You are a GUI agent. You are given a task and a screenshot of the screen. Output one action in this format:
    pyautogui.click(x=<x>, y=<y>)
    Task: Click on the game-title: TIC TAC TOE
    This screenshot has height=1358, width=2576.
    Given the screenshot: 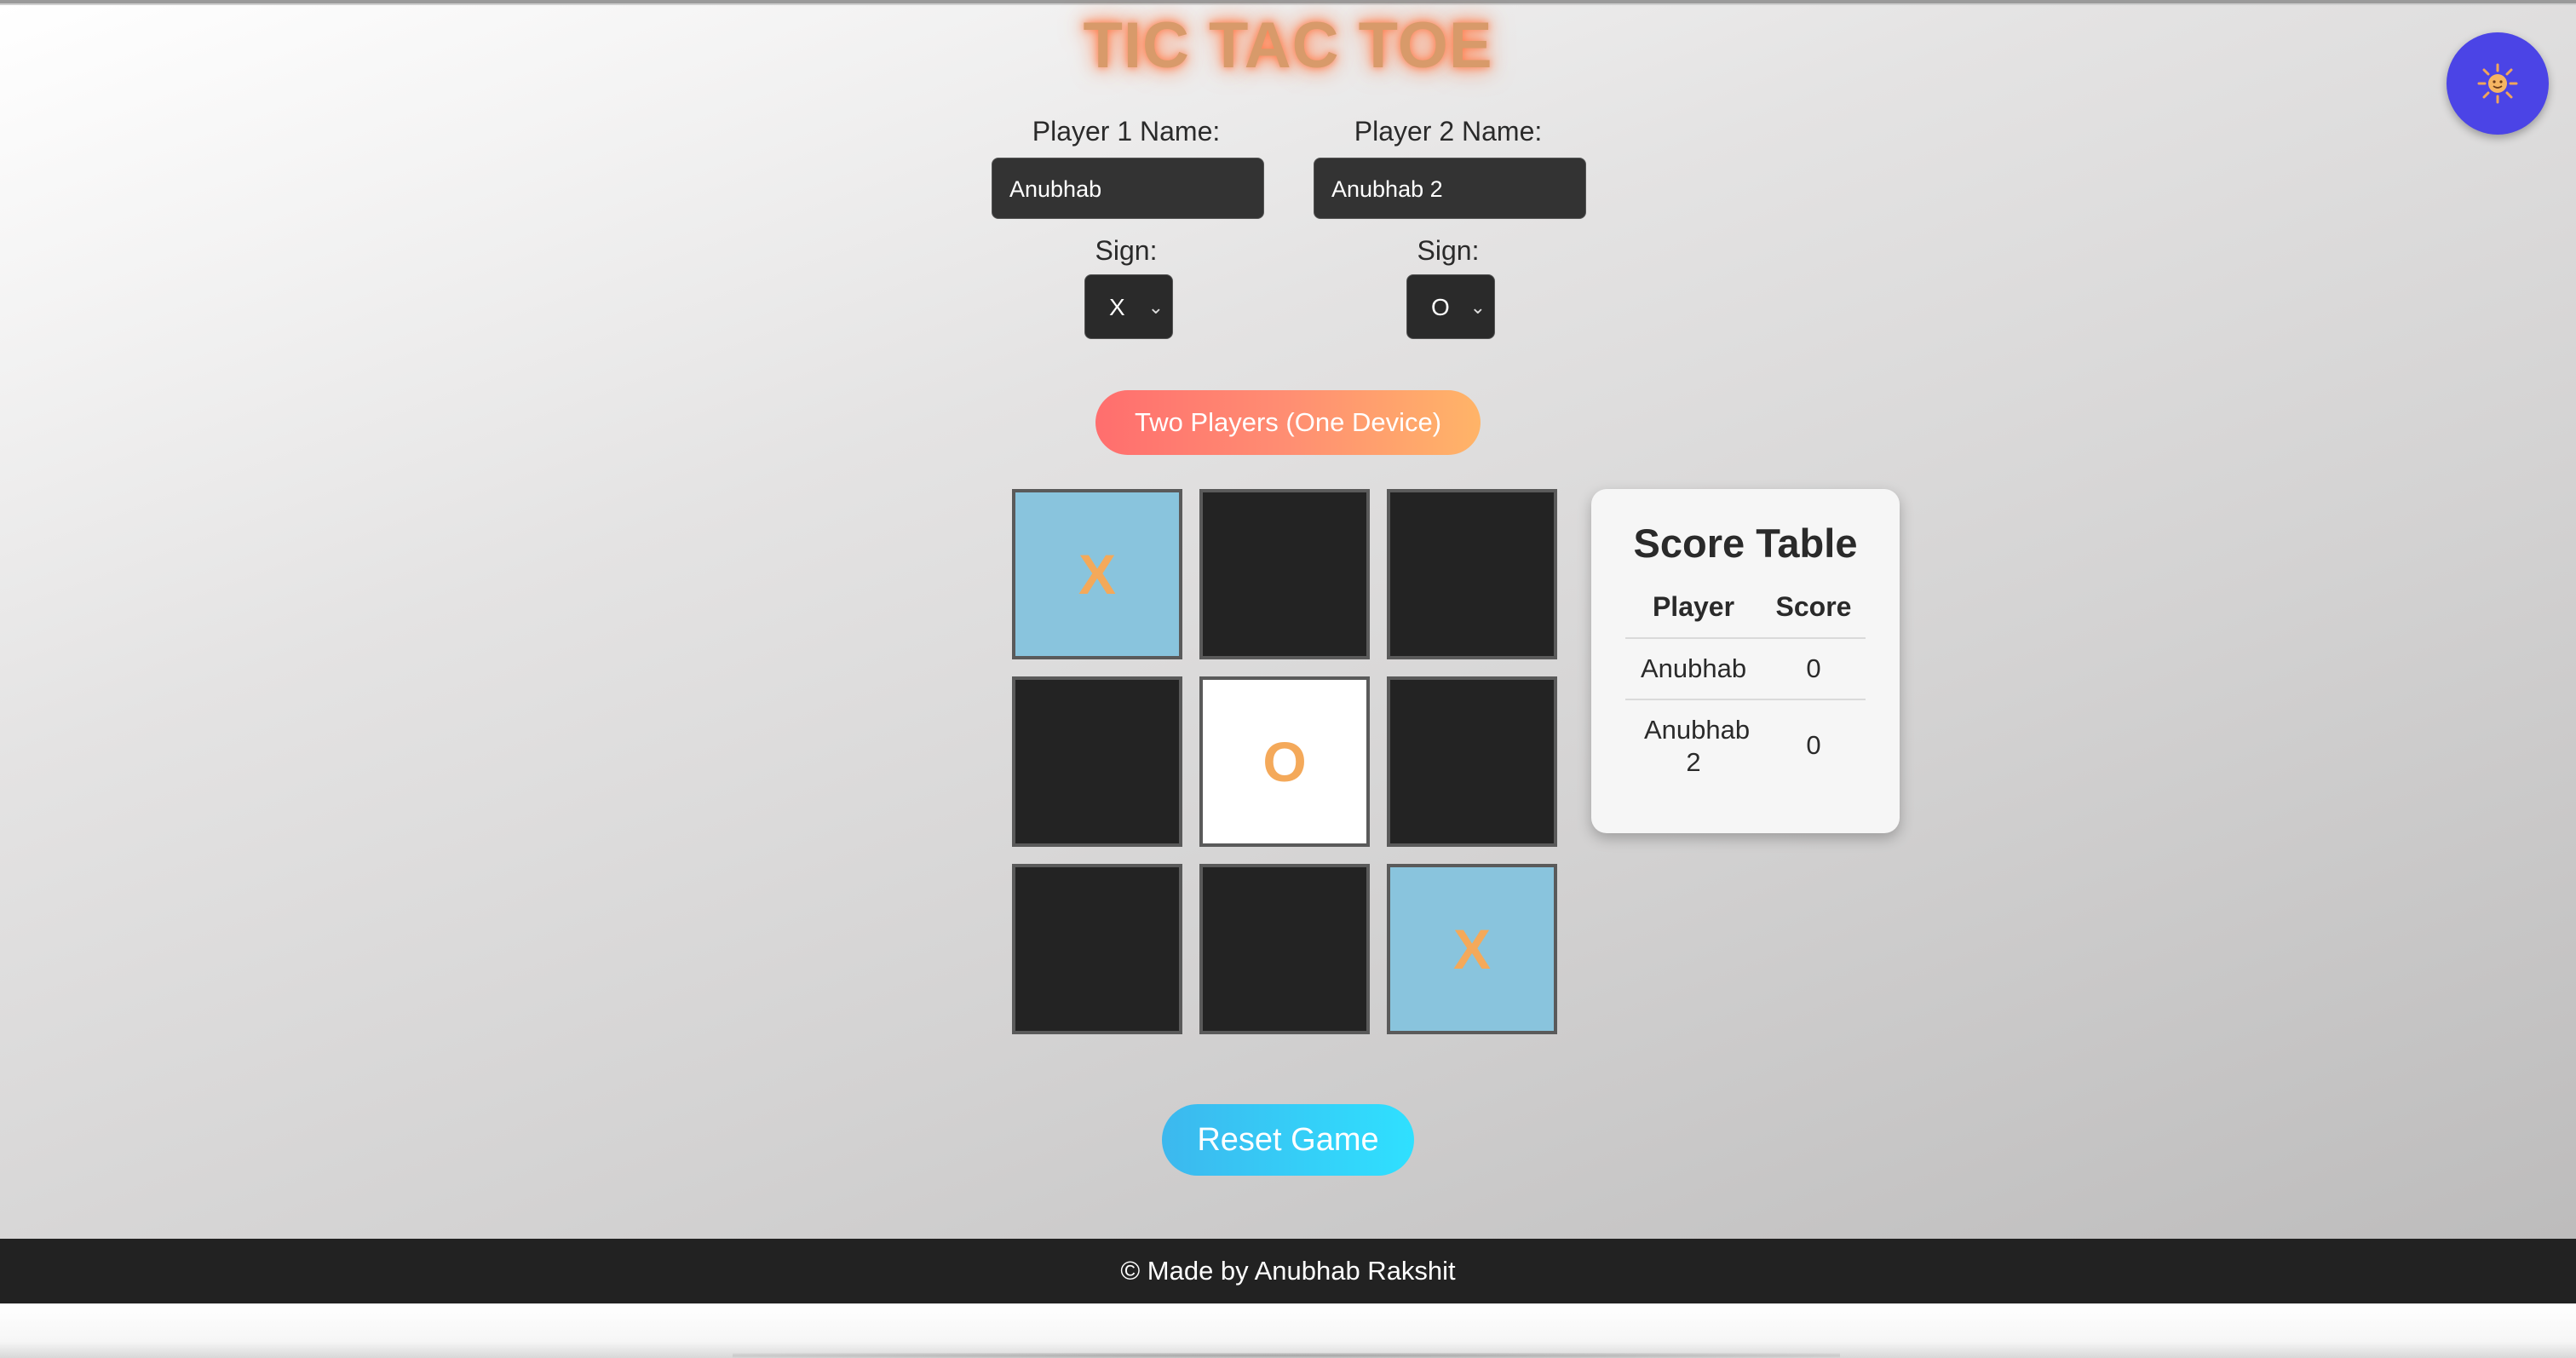 What is the action you would take?
    pyautogui.click(x=1288, y=46)
    